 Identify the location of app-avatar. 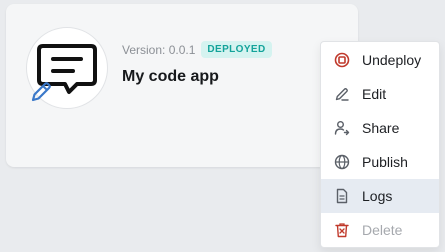
(67, 68).